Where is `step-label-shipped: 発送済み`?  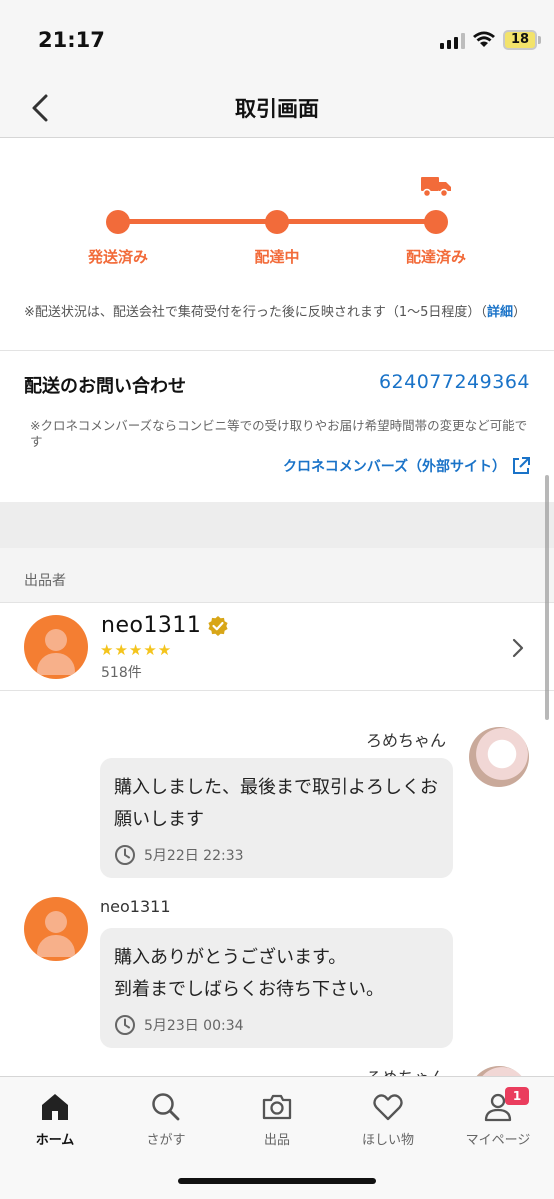 step-label-shipped: 発送済み is located at coordinates (117, 257).